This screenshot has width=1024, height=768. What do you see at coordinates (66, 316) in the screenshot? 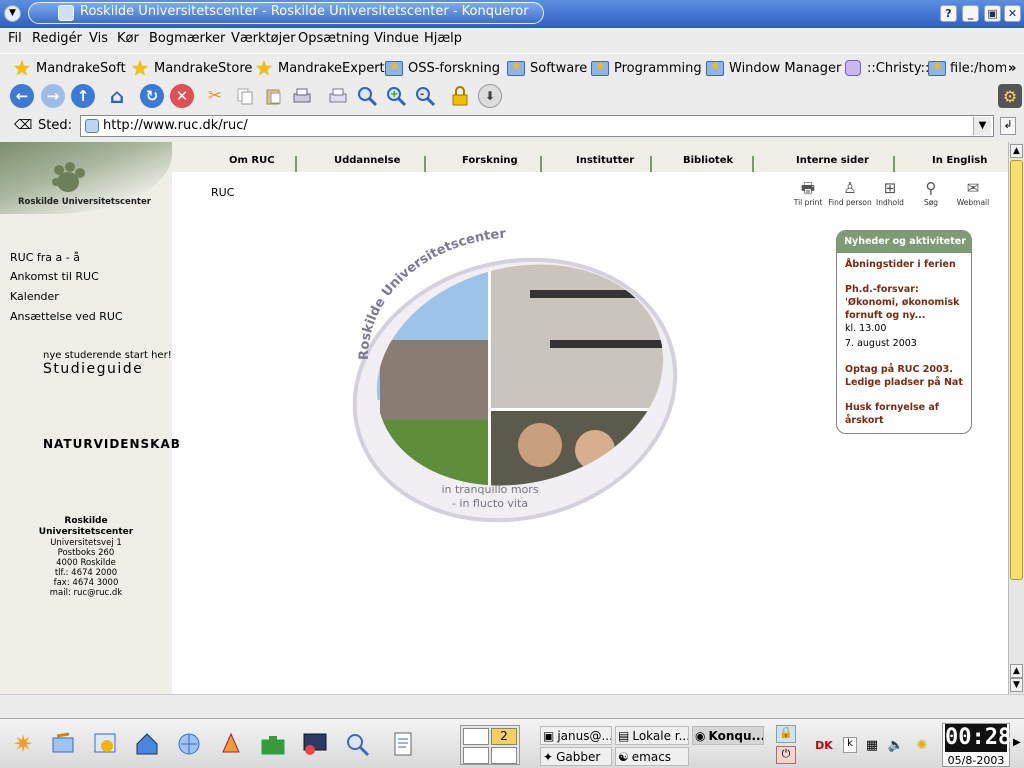
I see `sidebar-link-ansaettelse: Ansættelse ved RUC` at bounding box center [66, 316].